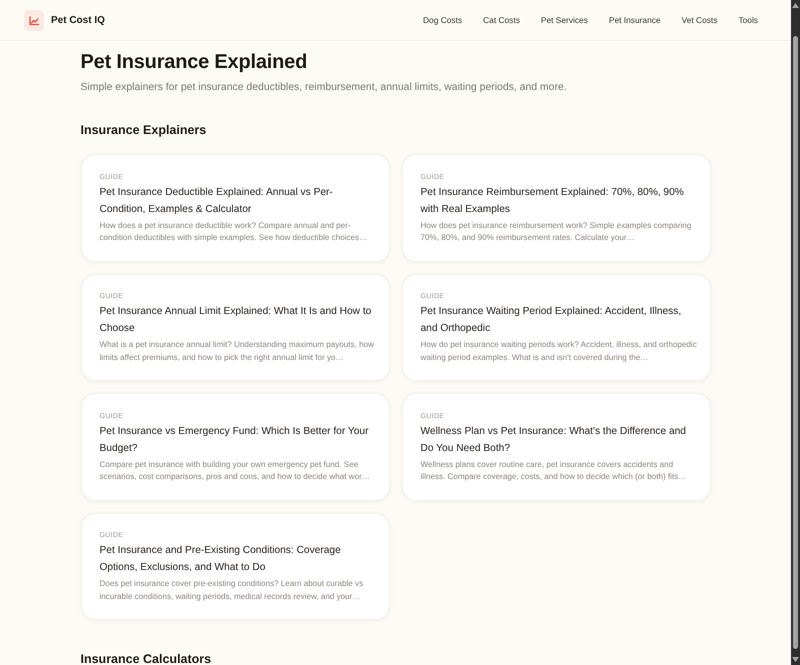 This screenshot has height=665, width=800. I want to click on page-subtitle: Simple explainers for pet insurance deductibles, reimbursement, annual limits, waiting periods, and more., so click(324, 88).